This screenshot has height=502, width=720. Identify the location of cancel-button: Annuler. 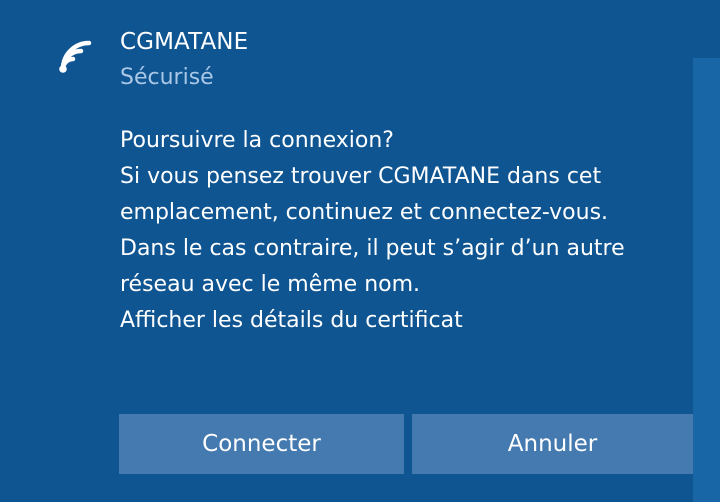
(552, 444).